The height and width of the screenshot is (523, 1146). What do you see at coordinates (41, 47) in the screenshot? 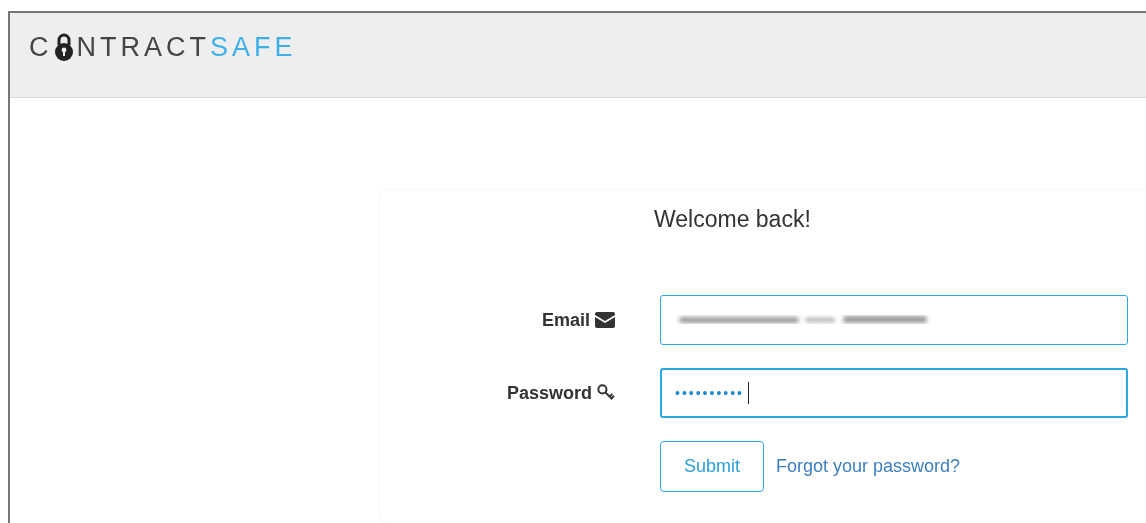
I see `logo-text: C` at bounding box center [41, 47].